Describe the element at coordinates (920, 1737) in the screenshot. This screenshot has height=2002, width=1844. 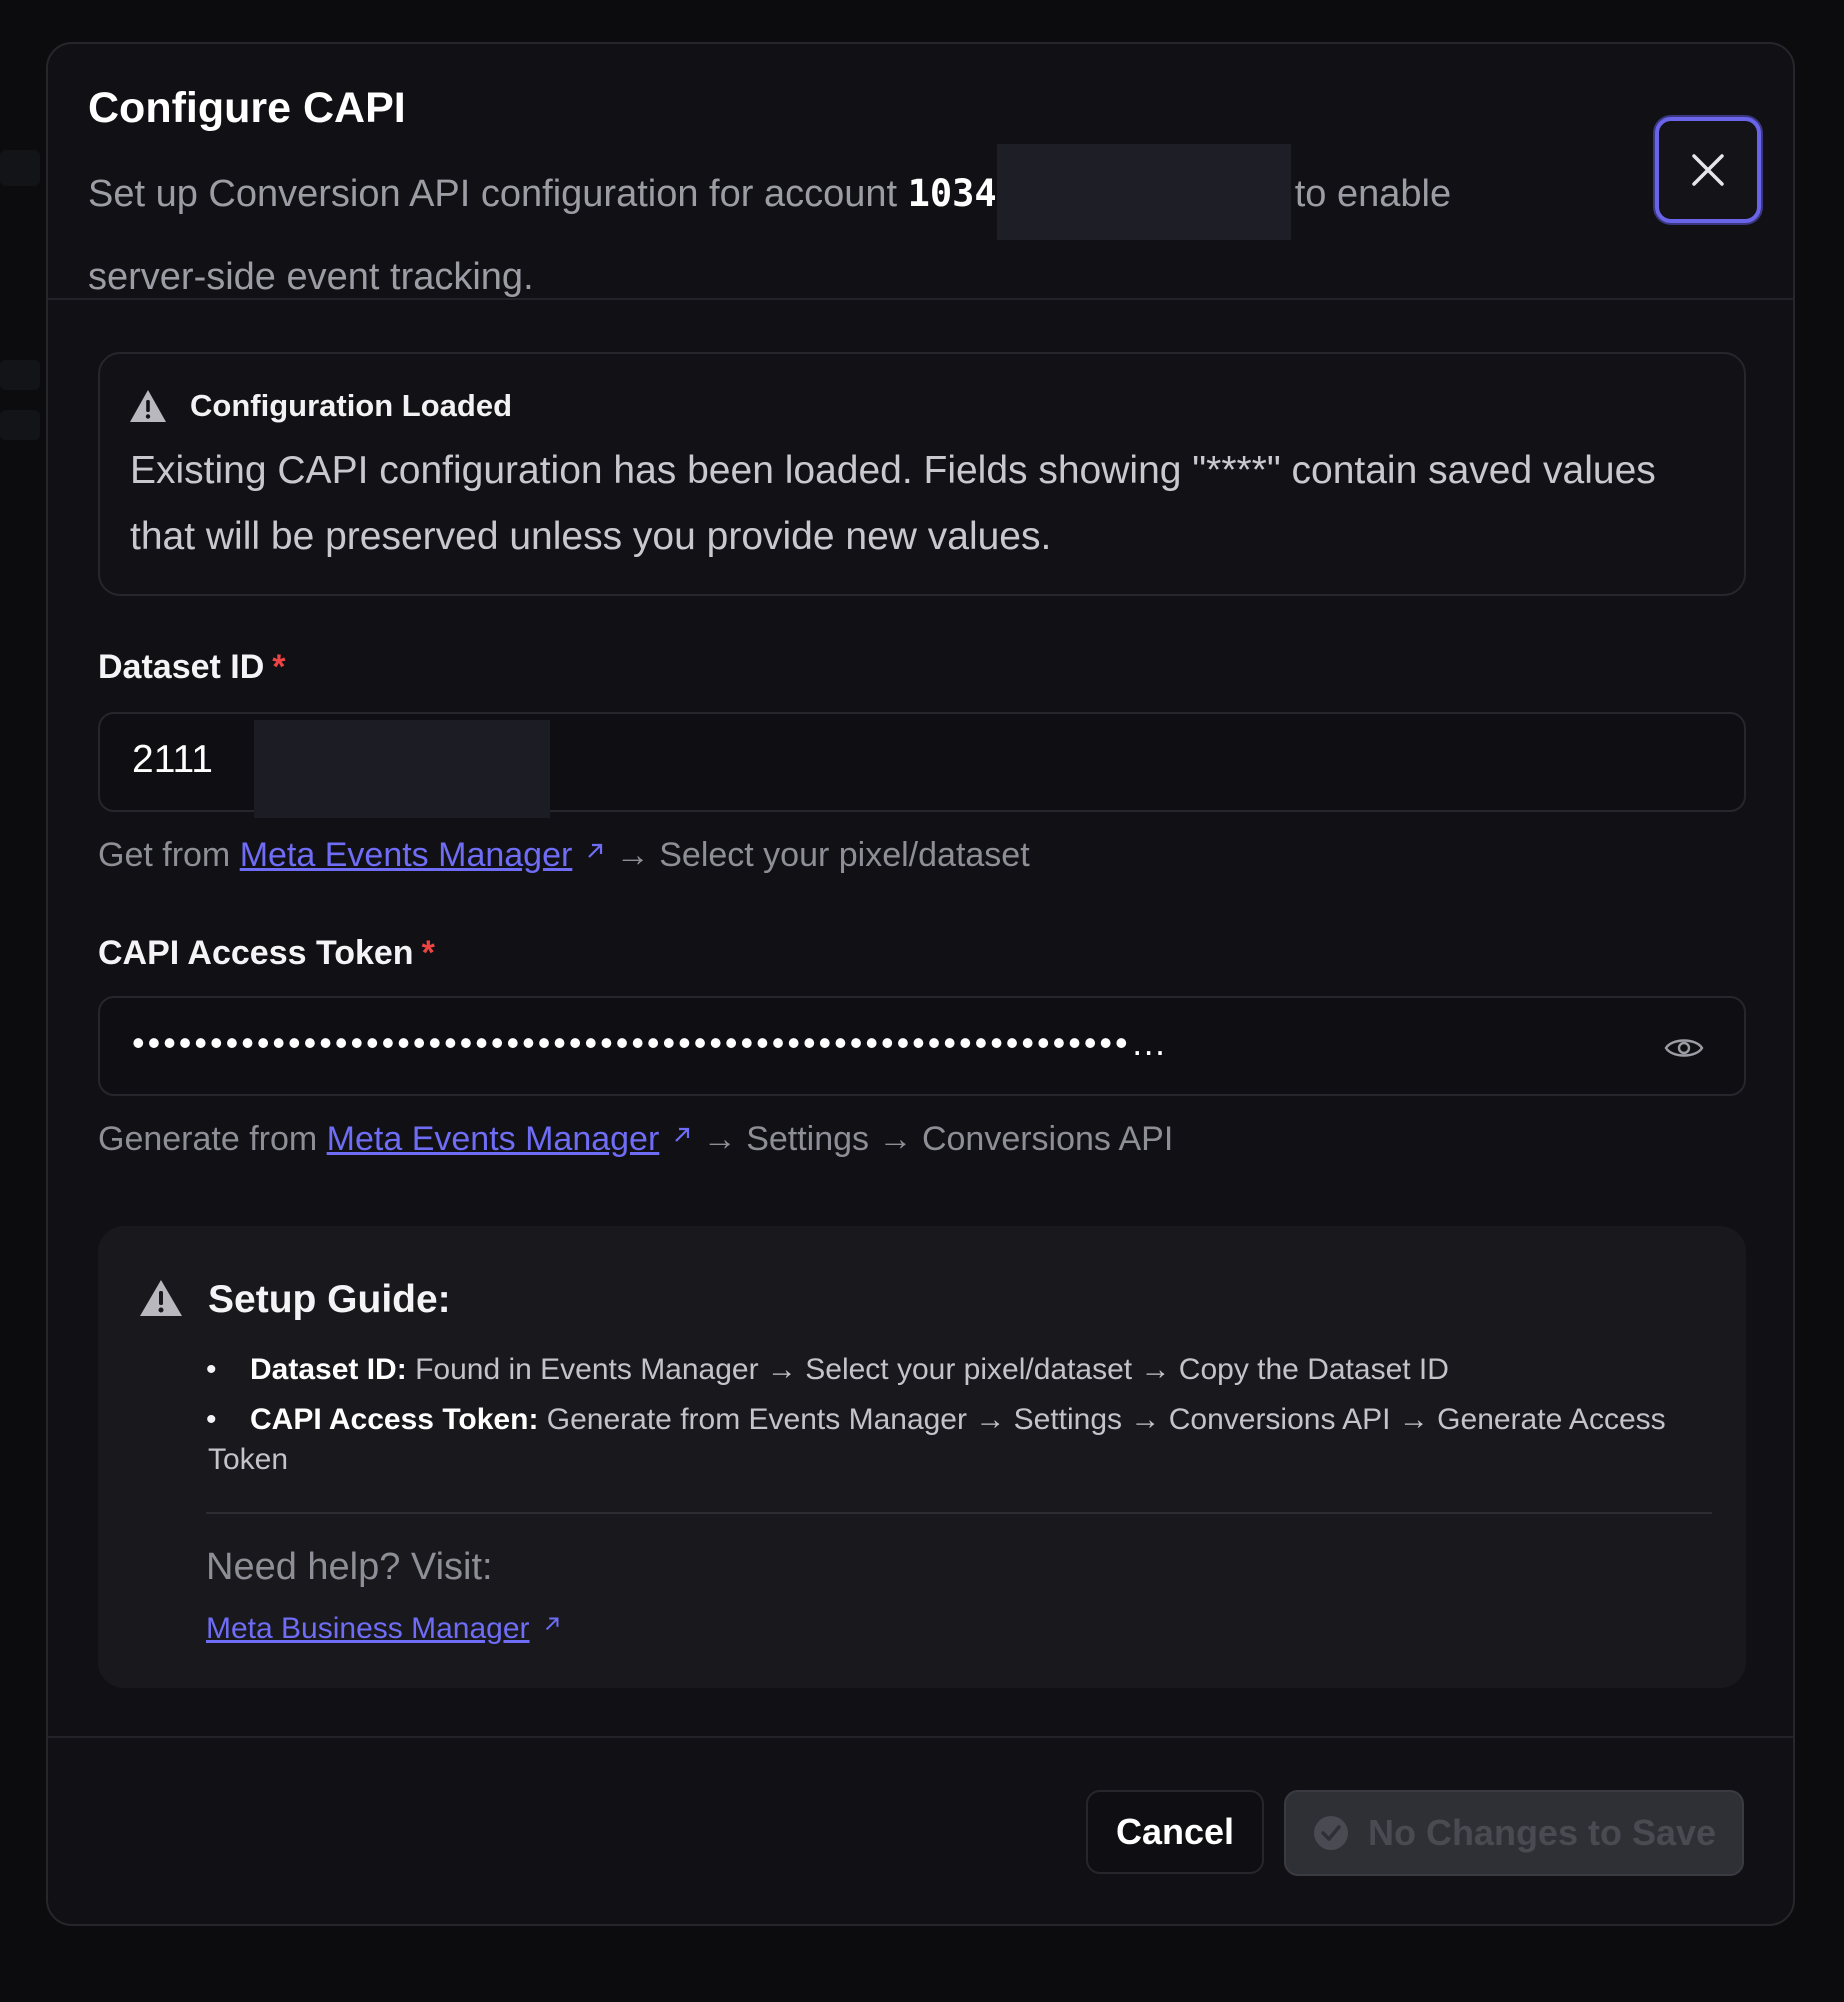
I see `footer-divider` at that location.